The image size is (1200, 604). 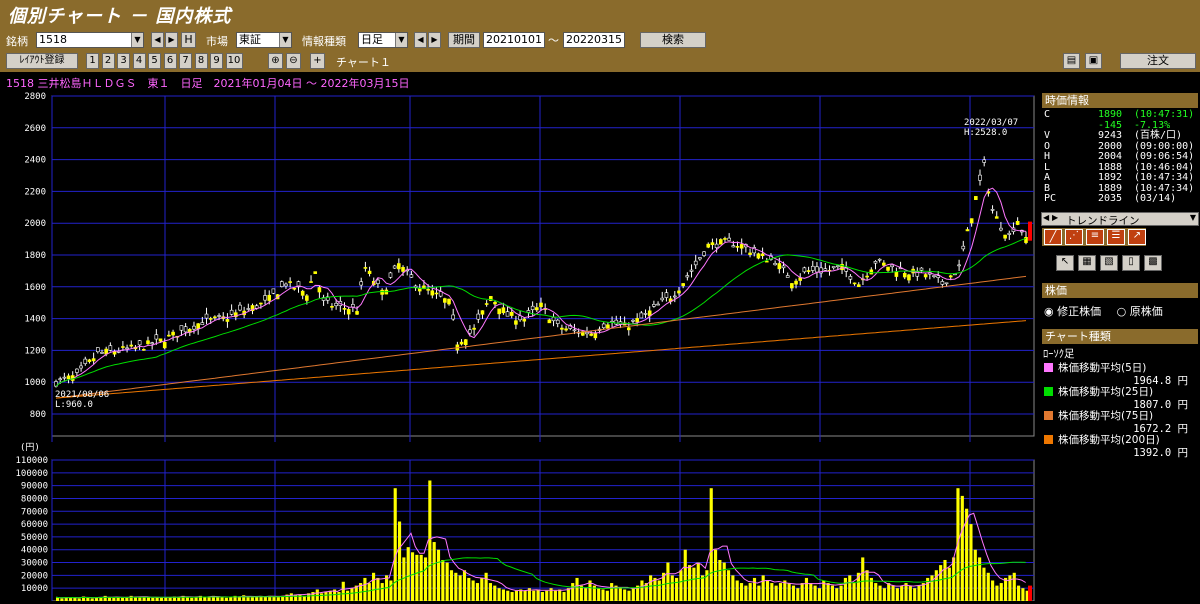 I want to click on layout-button-5: 5, so click(x=154, y=61).